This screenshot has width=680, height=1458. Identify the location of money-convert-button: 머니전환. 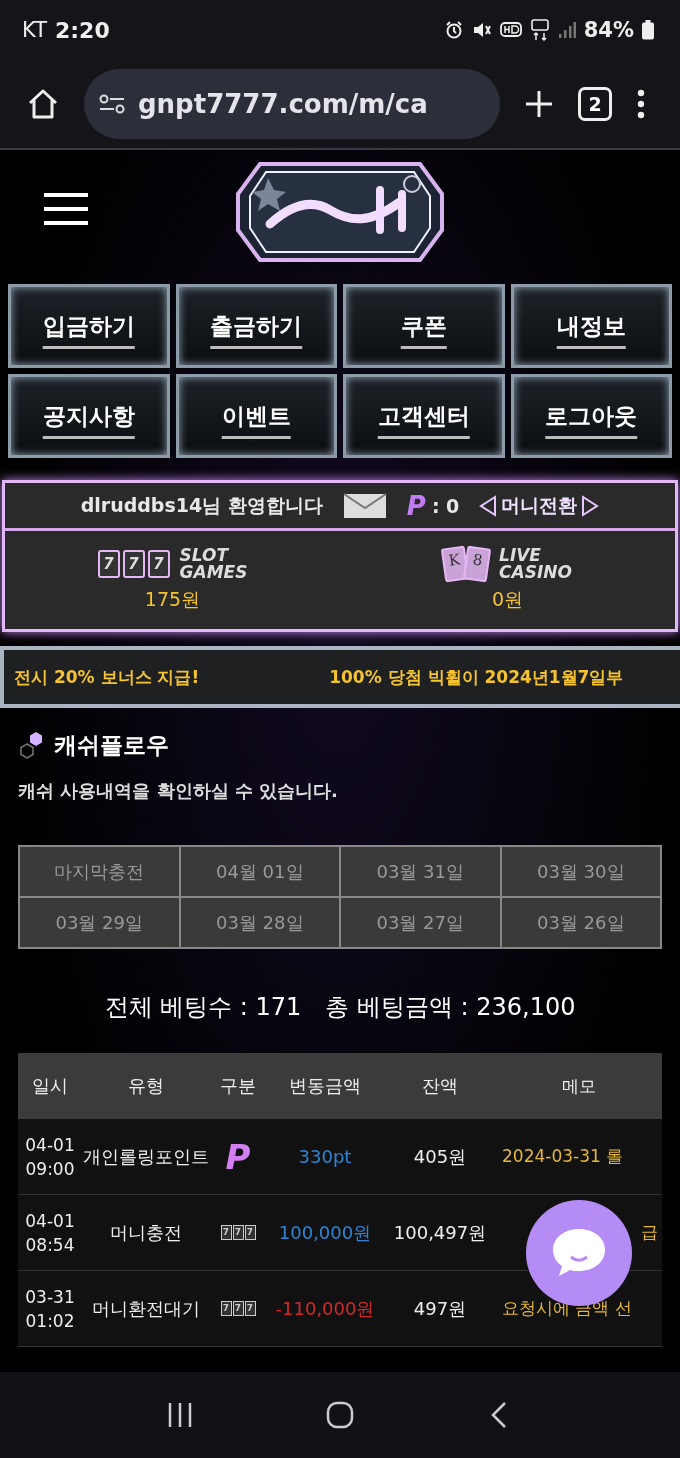
(539, 505).